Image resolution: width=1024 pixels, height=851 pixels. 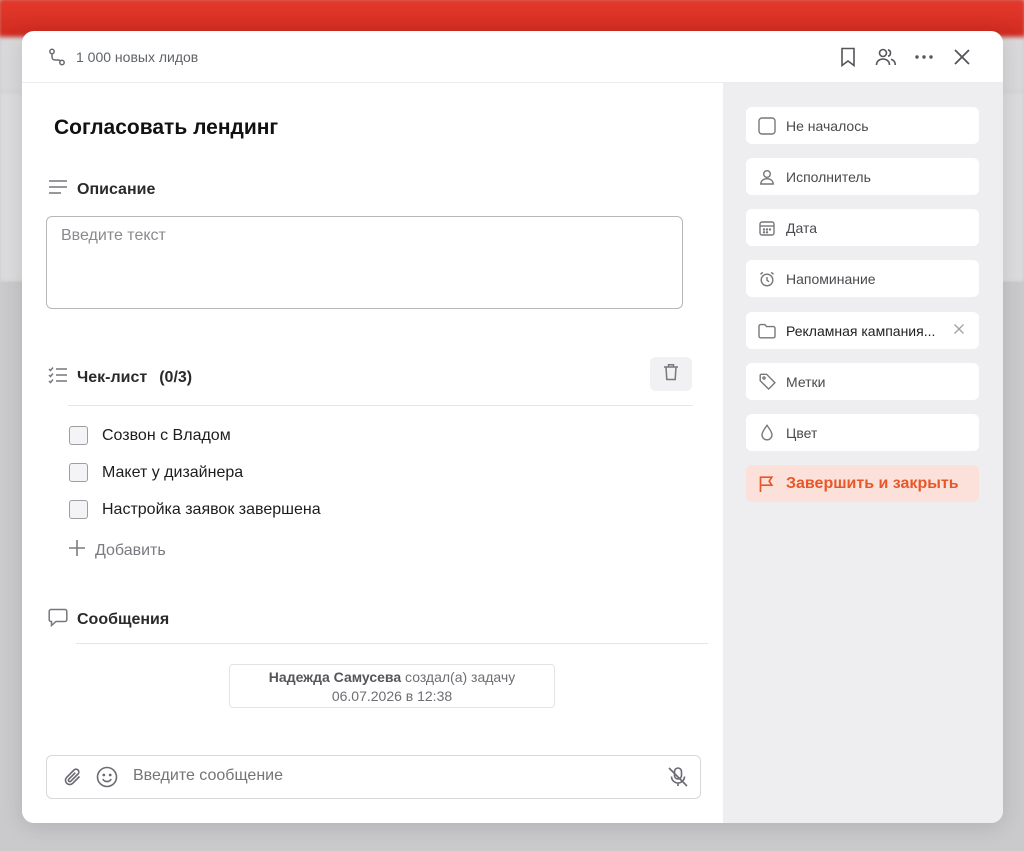 What do you see at coordinates (57, 57) in the screenshot?
I see `route-icon` at bounding box center [57, 57].